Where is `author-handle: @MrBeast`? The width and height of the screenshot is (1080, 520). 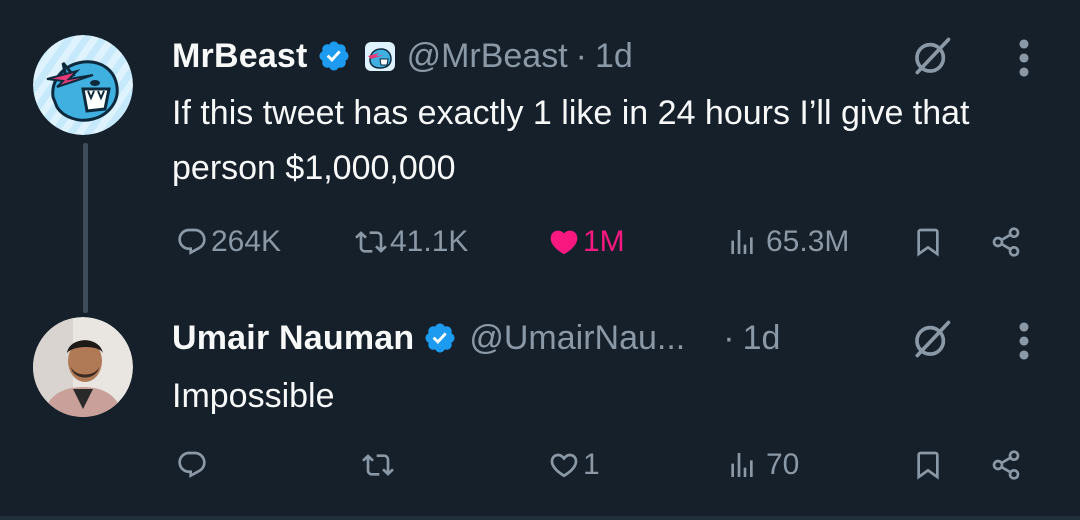
author-handle: @MrBeast is located at coordinates (487, 56).